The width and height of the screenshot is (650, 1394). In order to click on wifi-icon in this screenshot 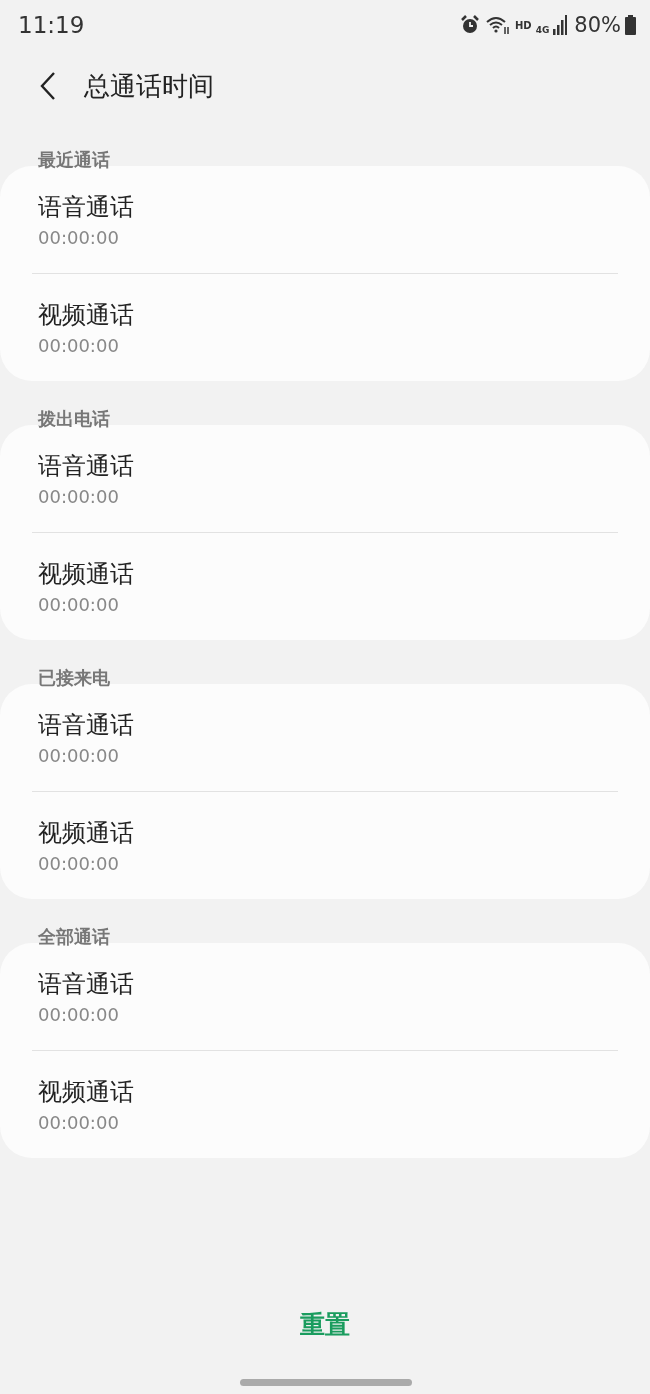, I will do `click(498, 25)`.